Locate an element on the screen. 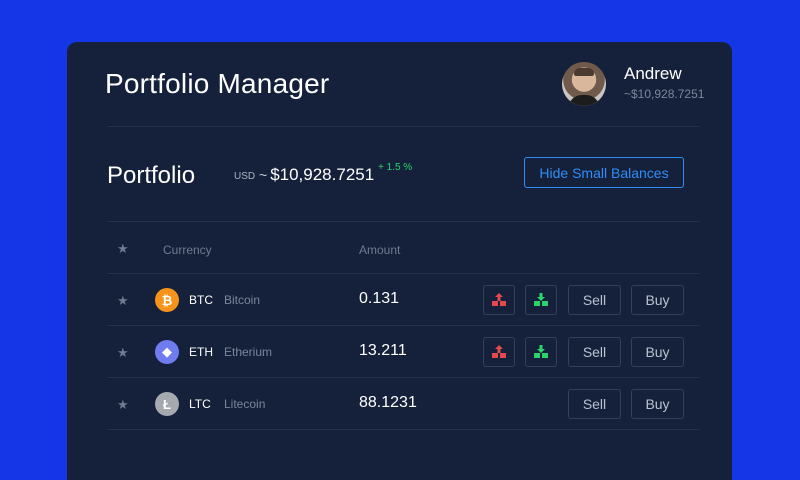  table-row: ★ ₿ BTC Bitcoin 0.131 Sell Buy is located at coordinates (403, 300).